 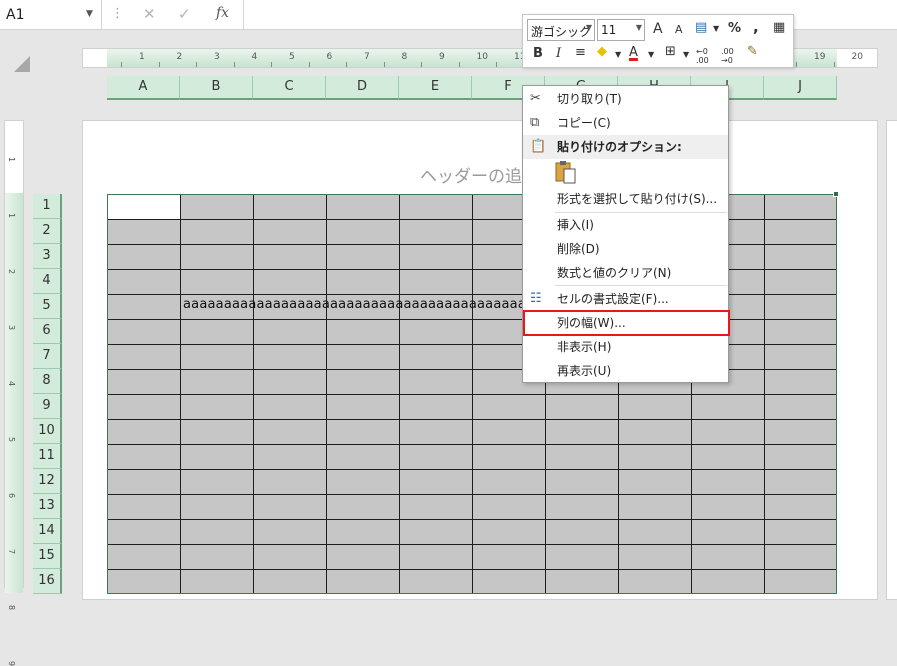 What do you see at coordinates (89, 14) in the screenshot?
I see `name-box-dropdown-icon: ▼` at bounding box center [89, 14].